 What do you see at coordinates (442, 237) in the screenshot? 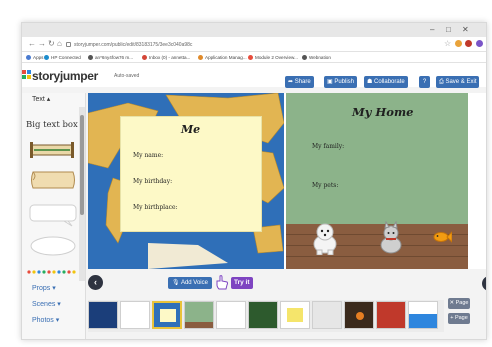
I see `fish-icon` at bounding box center [442, 237].